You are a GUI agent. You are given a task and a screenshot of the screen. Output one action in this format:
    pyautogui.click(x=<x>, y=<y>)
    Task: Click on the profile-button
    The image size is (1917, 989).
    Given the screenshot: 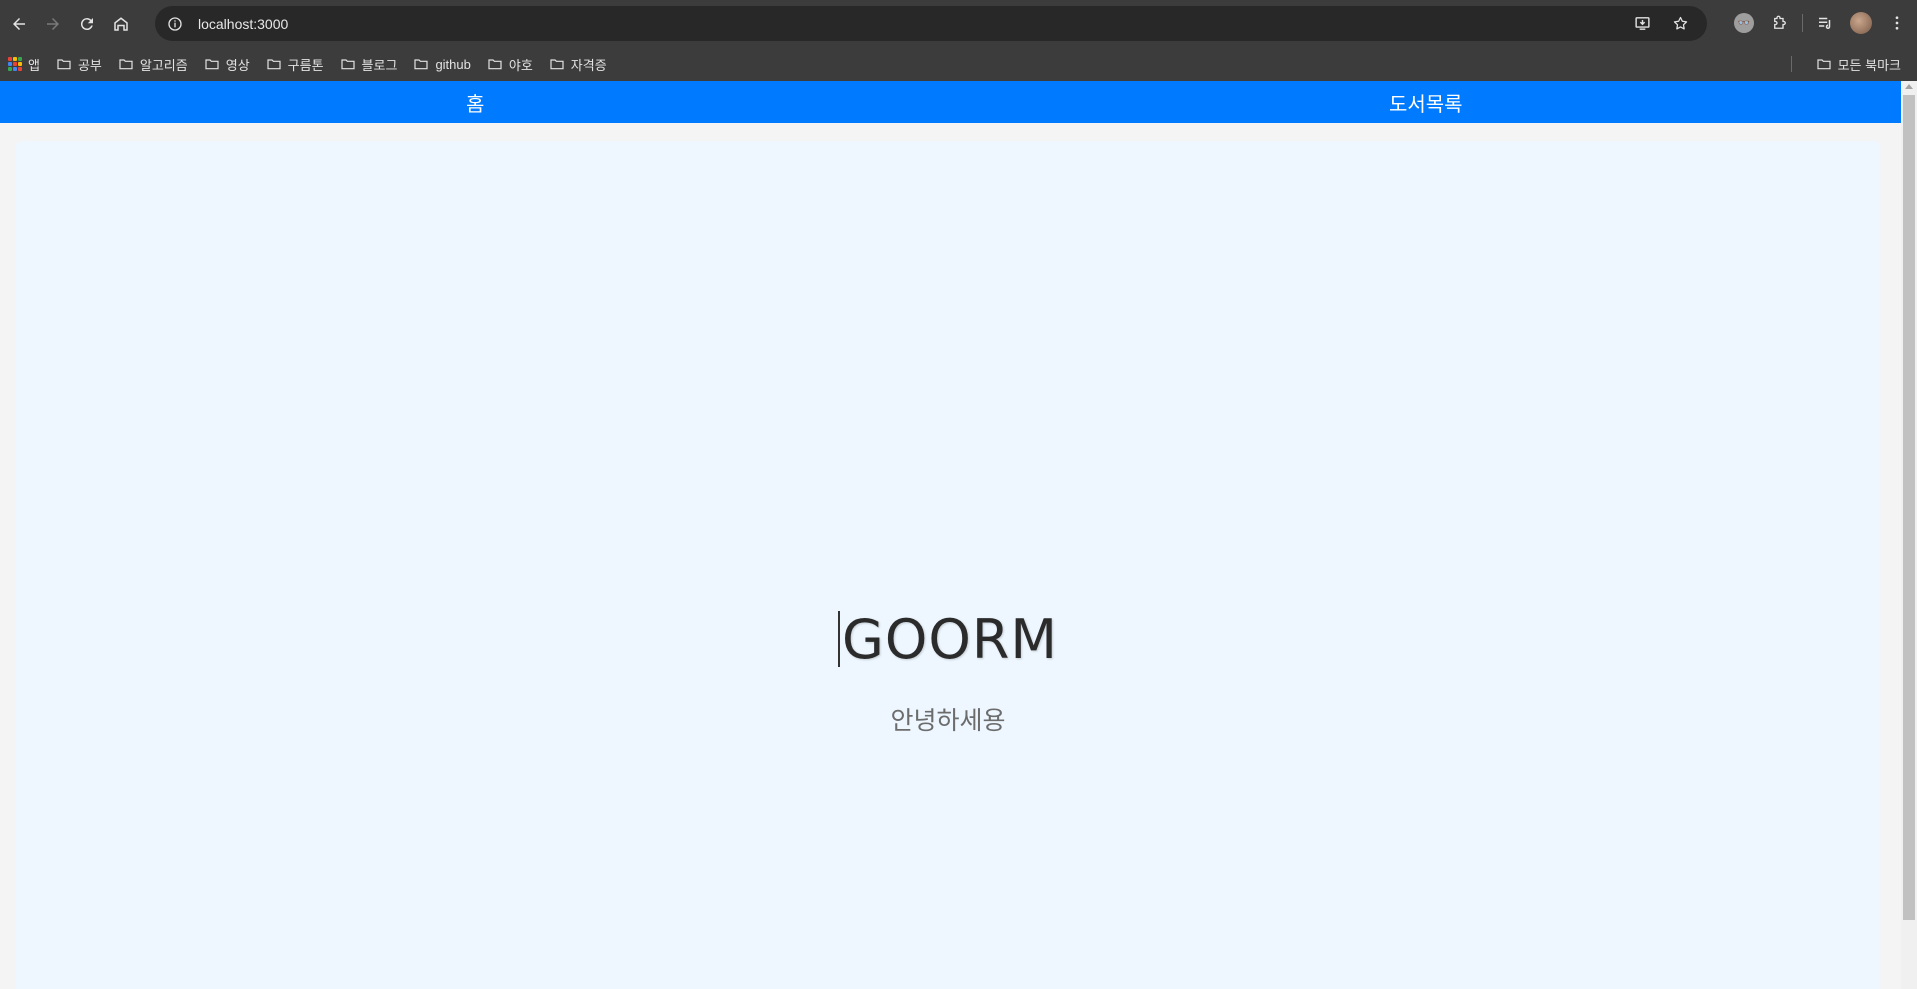 What is the action you would take?
    pyautogui.click(x=1861, y=23)
    